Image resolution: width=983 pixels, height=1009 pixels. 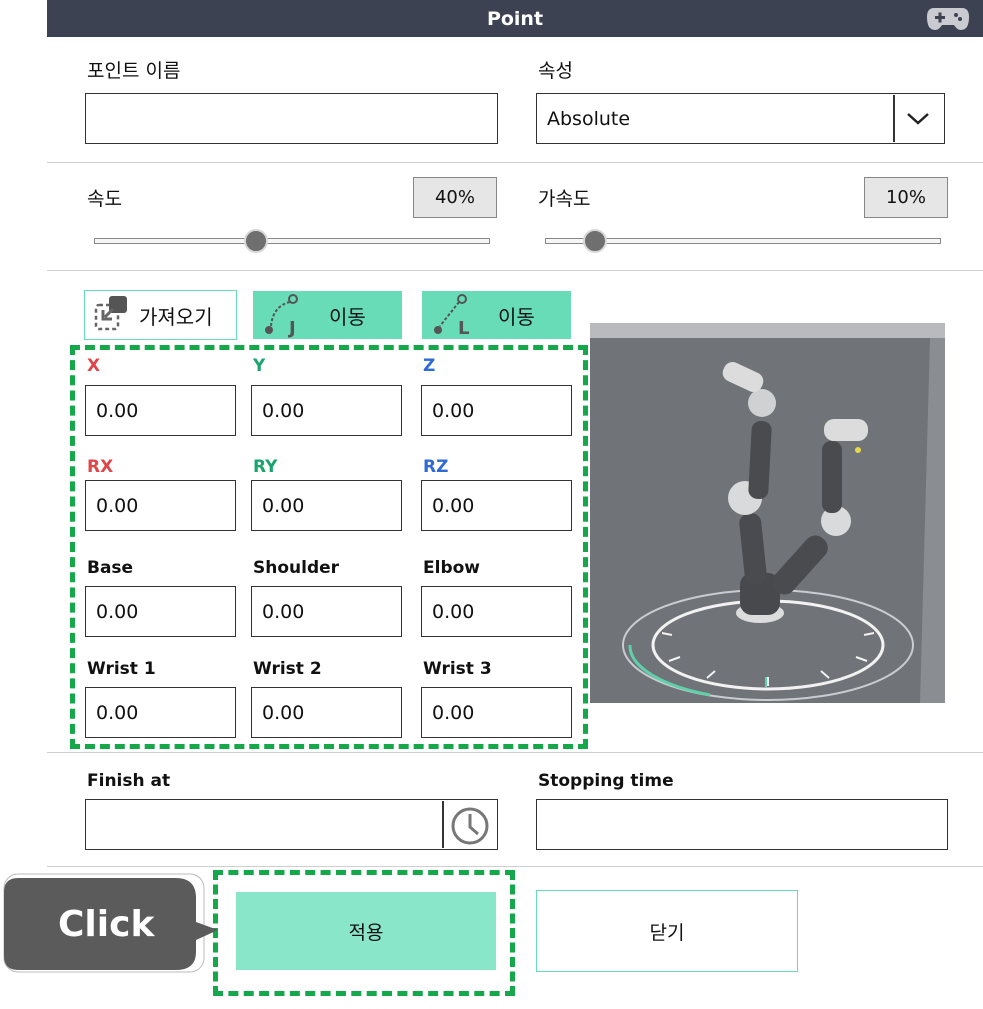 I want to click on finish-divider, so click(x=443, y=824).